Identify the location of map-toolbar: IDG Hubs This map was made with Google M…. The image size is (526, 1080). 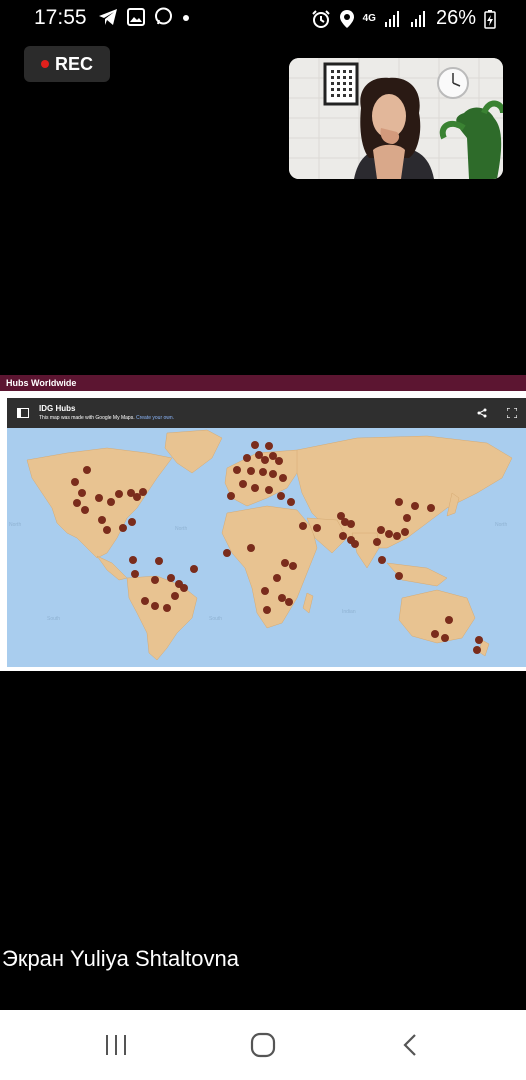
(266, 413).